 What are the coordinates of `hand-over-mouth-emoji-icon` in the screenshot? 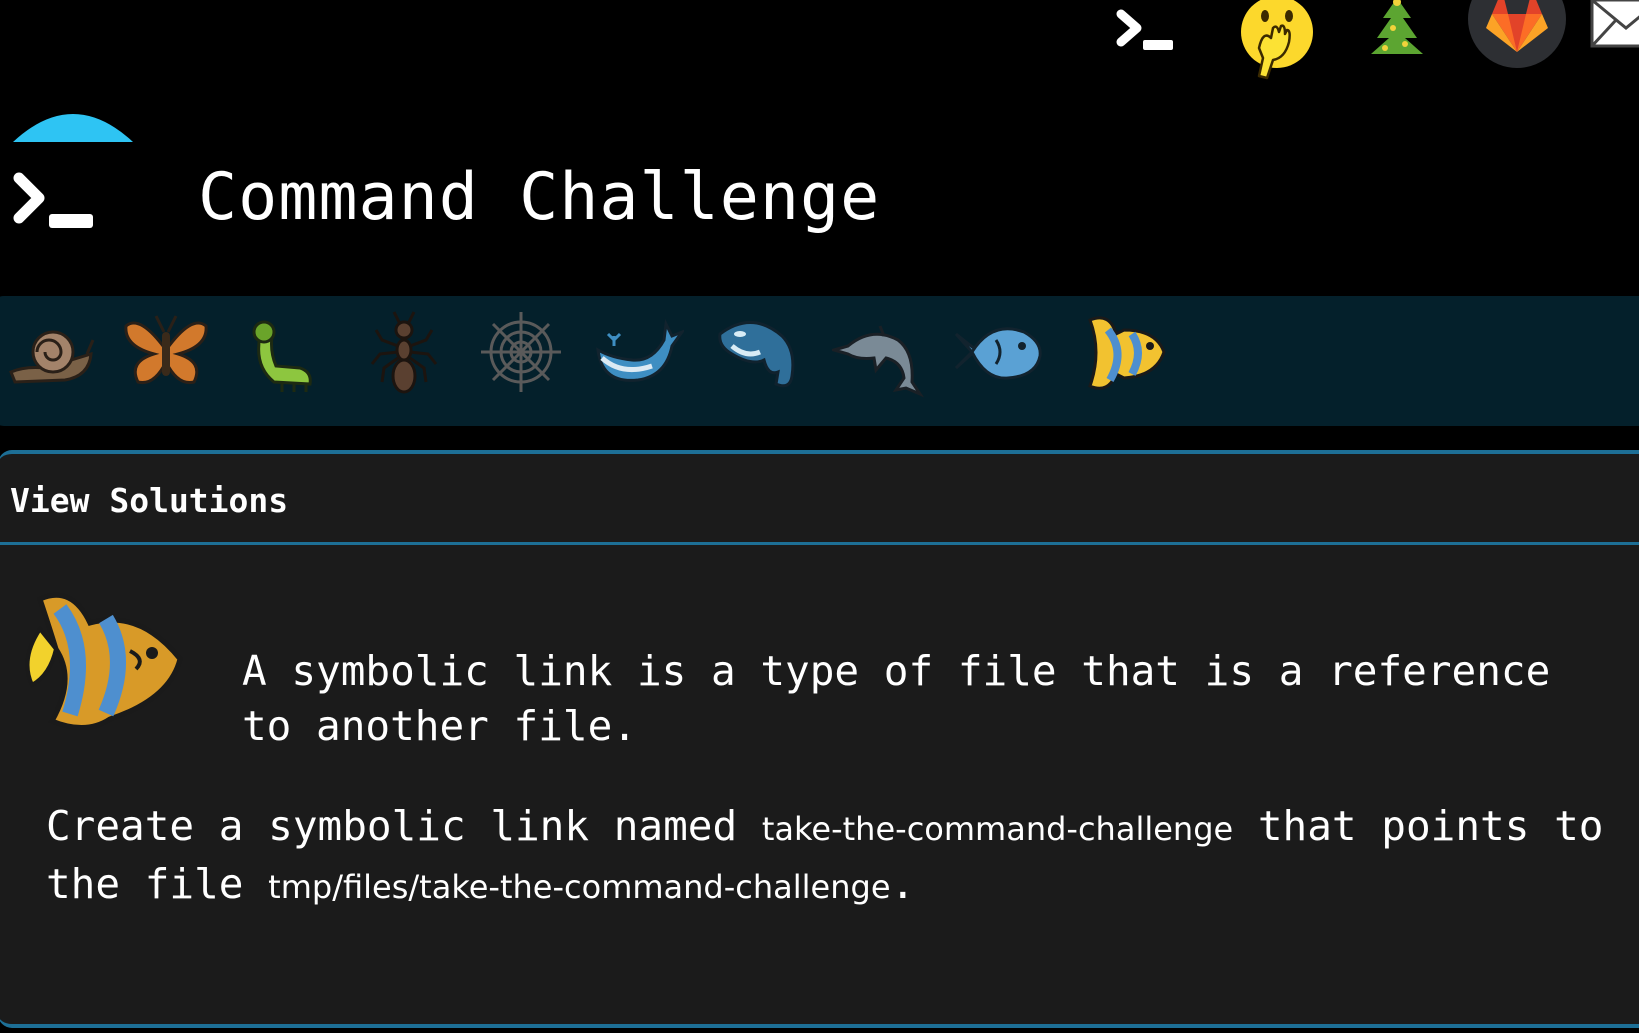 It's located at (1277, 40).